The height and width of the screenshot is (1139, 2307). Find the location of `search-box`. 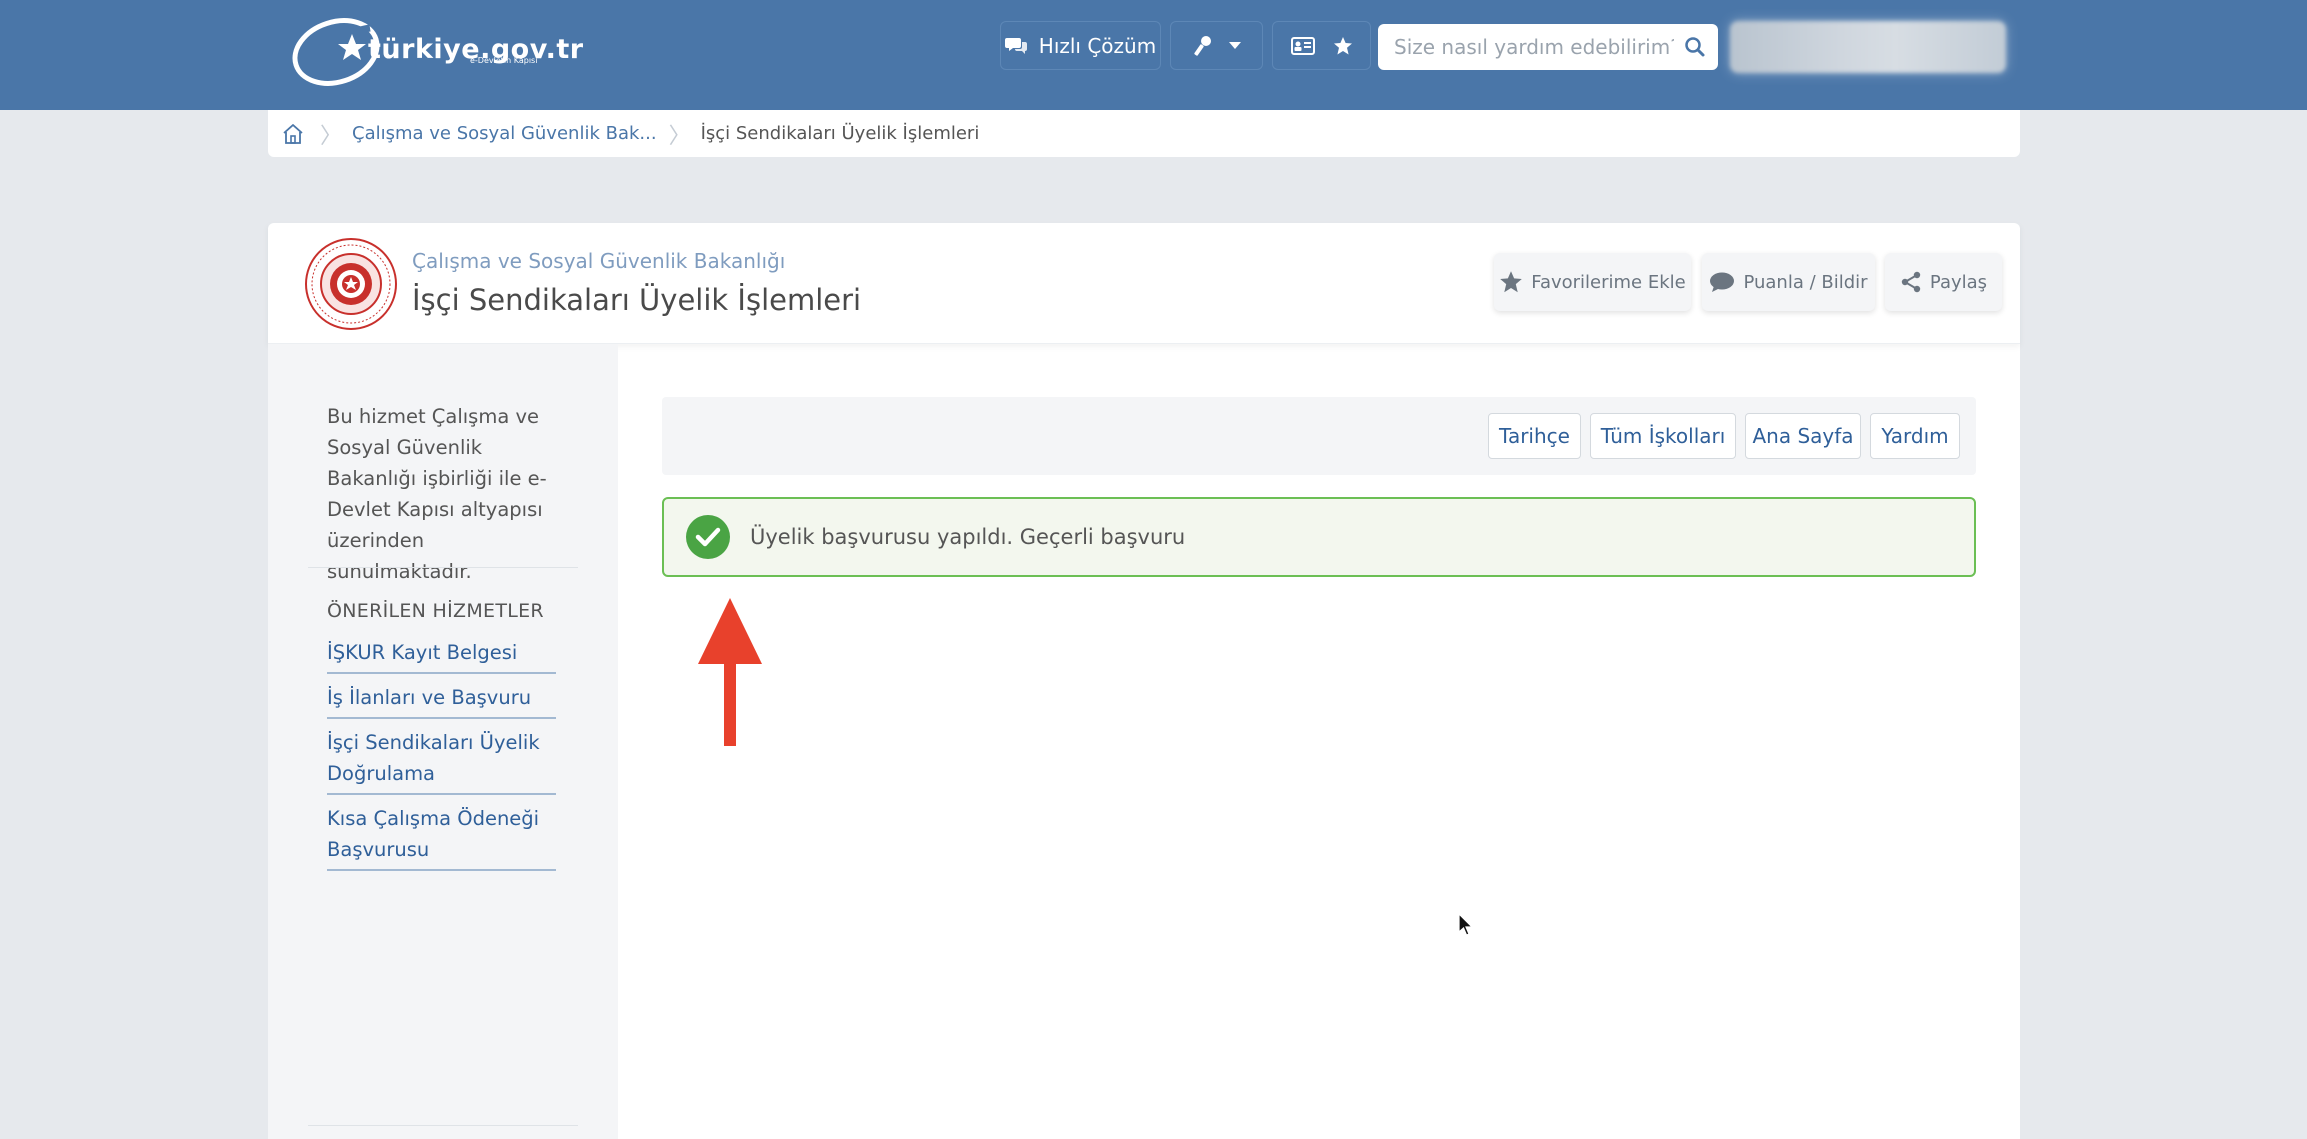

search-box is located at coordinates (1548, 47).